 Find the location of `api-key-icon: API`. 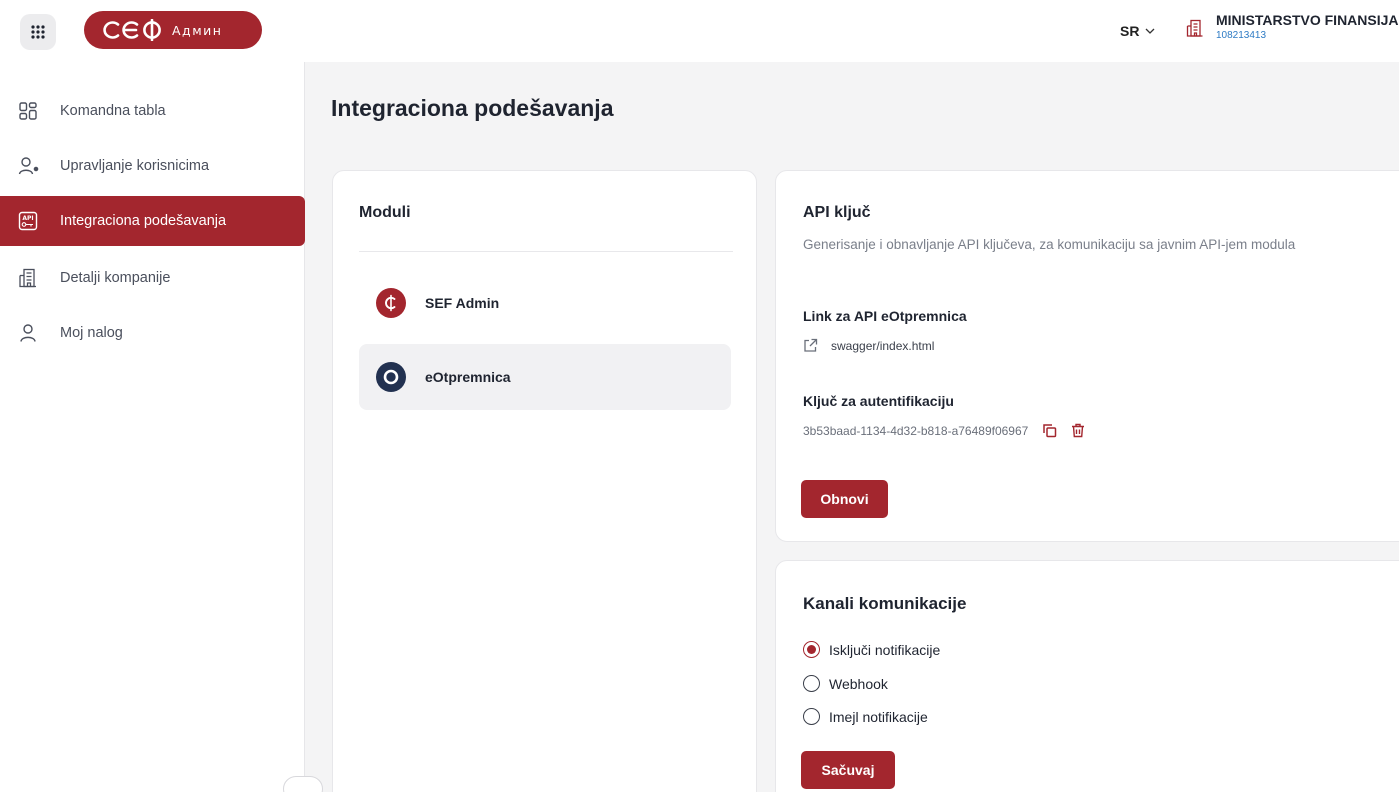

api-key-icon: API is located at coordinates (31, 221).